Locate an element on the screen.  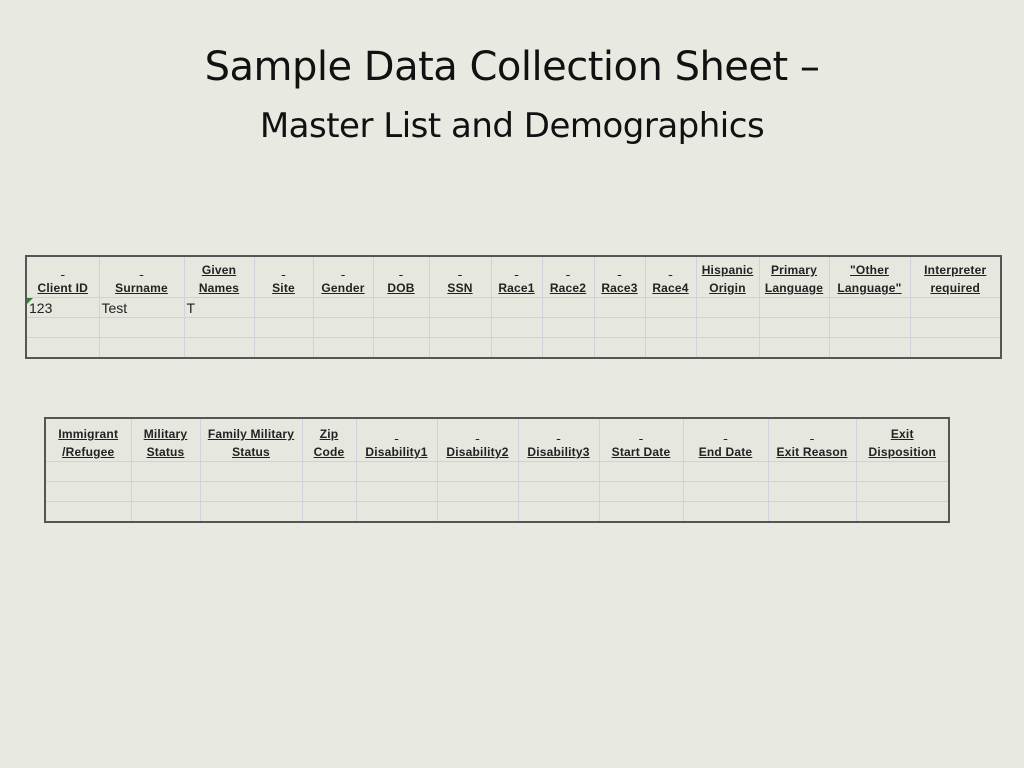
column-header-family-military-status: Family Military Status is located at coordinates (251, 439).